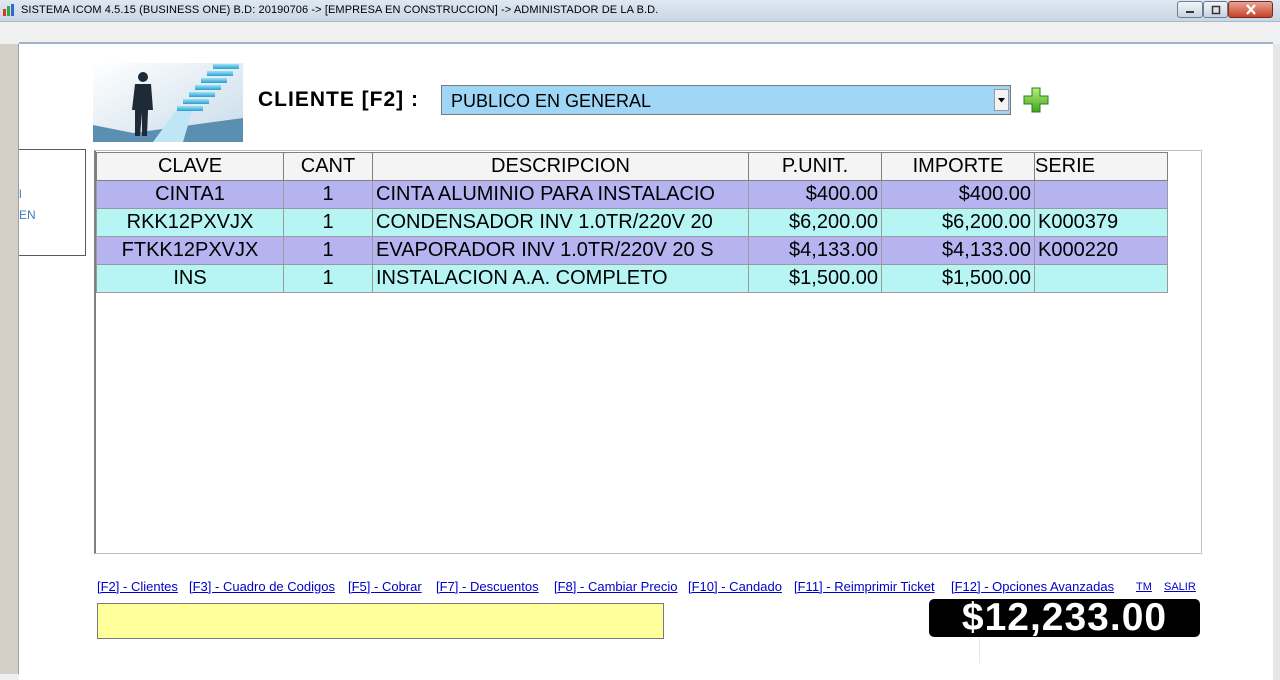 This screenshot has height=680, width=1280. Describe the element at coordinates (616, 586) in the screenshot. I see `link-cambiar-precio: [F8] - Cambiar Precio` at that location.